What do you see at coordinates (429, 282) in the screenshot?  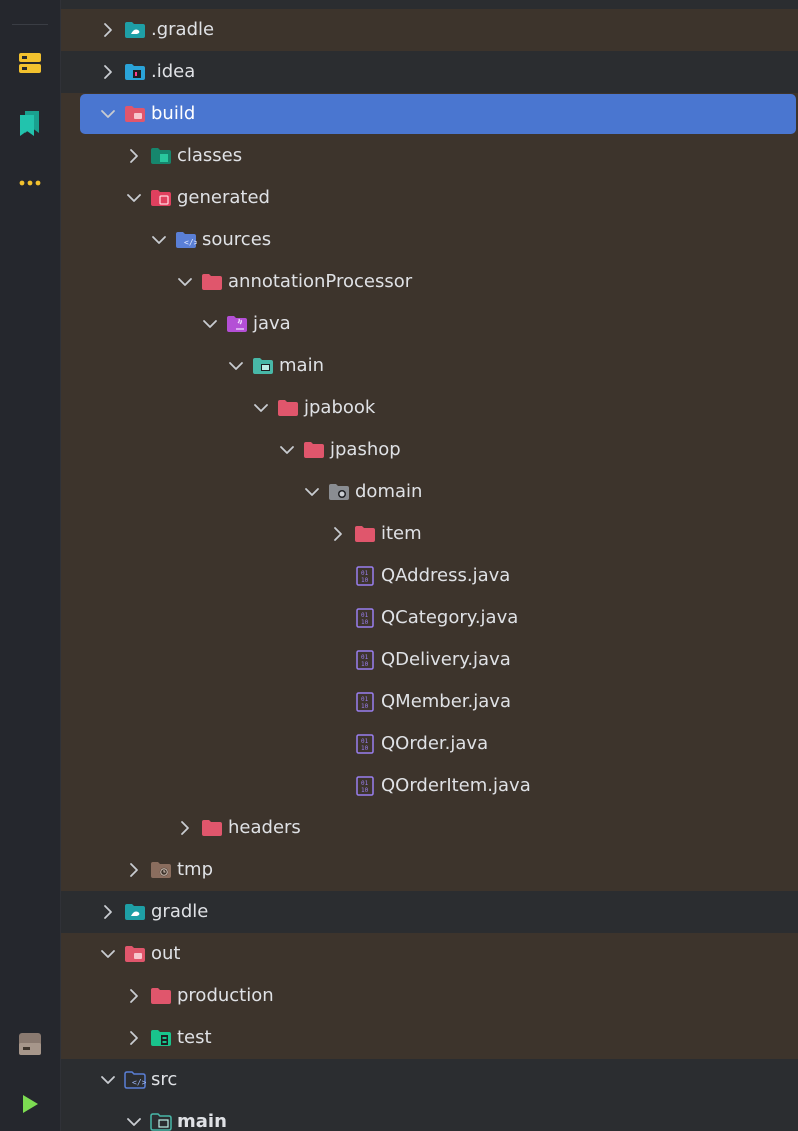 I see `tree-node-annotation-processor: annotationProcessor` at bounding box center [429, 282].